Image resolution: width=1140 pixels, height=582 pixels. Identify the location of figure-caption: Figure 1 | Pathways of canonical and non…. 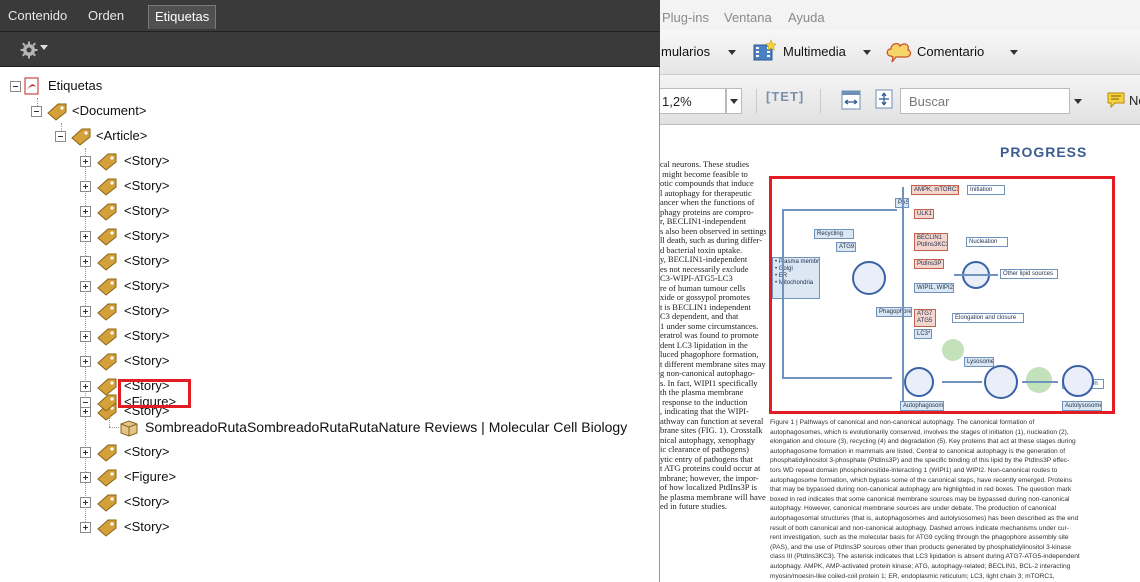
(925, 499).